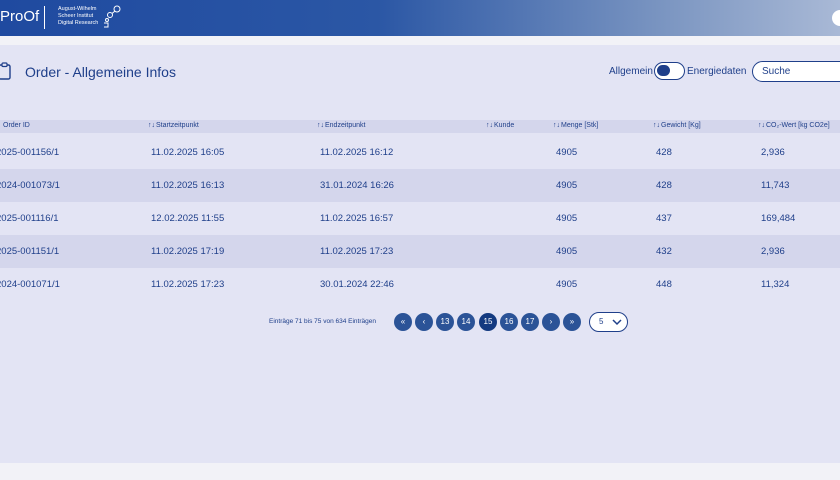 This screenshot has height=480, width=840. Describe the element at coordinates (601, 321) in the screenshot. I see `rows-per-page-value: 5` at that location.